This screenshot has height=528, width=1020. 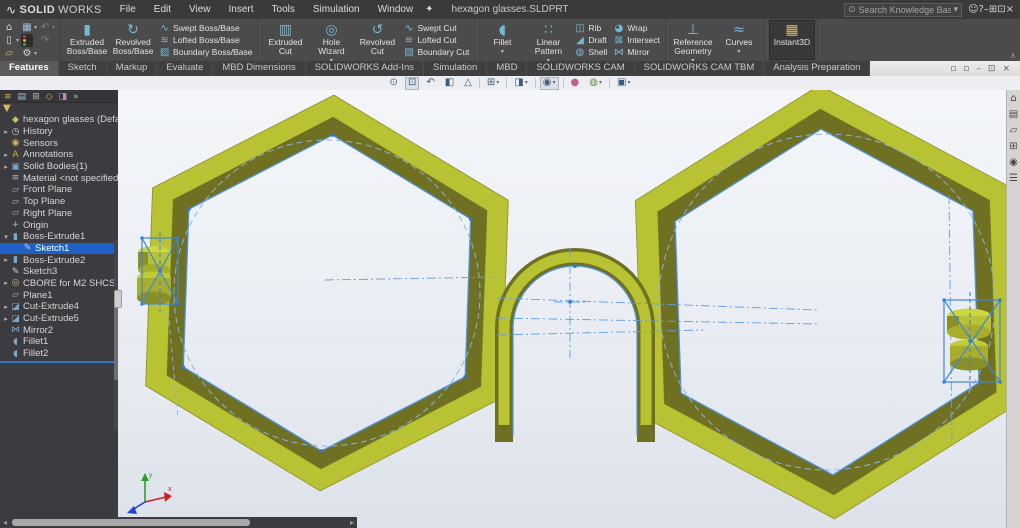 I want to click on tree-item-top-plane: ▱ Top Plane, so click(x=59, y=202).